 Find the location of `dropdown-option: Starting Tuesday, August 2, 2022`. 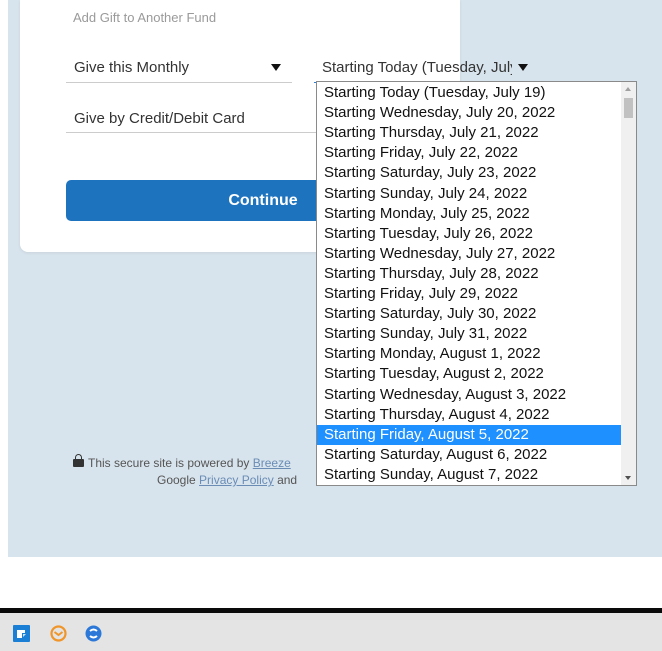

dropdown-option: Starting Tuesday, August 2, 2022 is located at coordinates (469, 374).